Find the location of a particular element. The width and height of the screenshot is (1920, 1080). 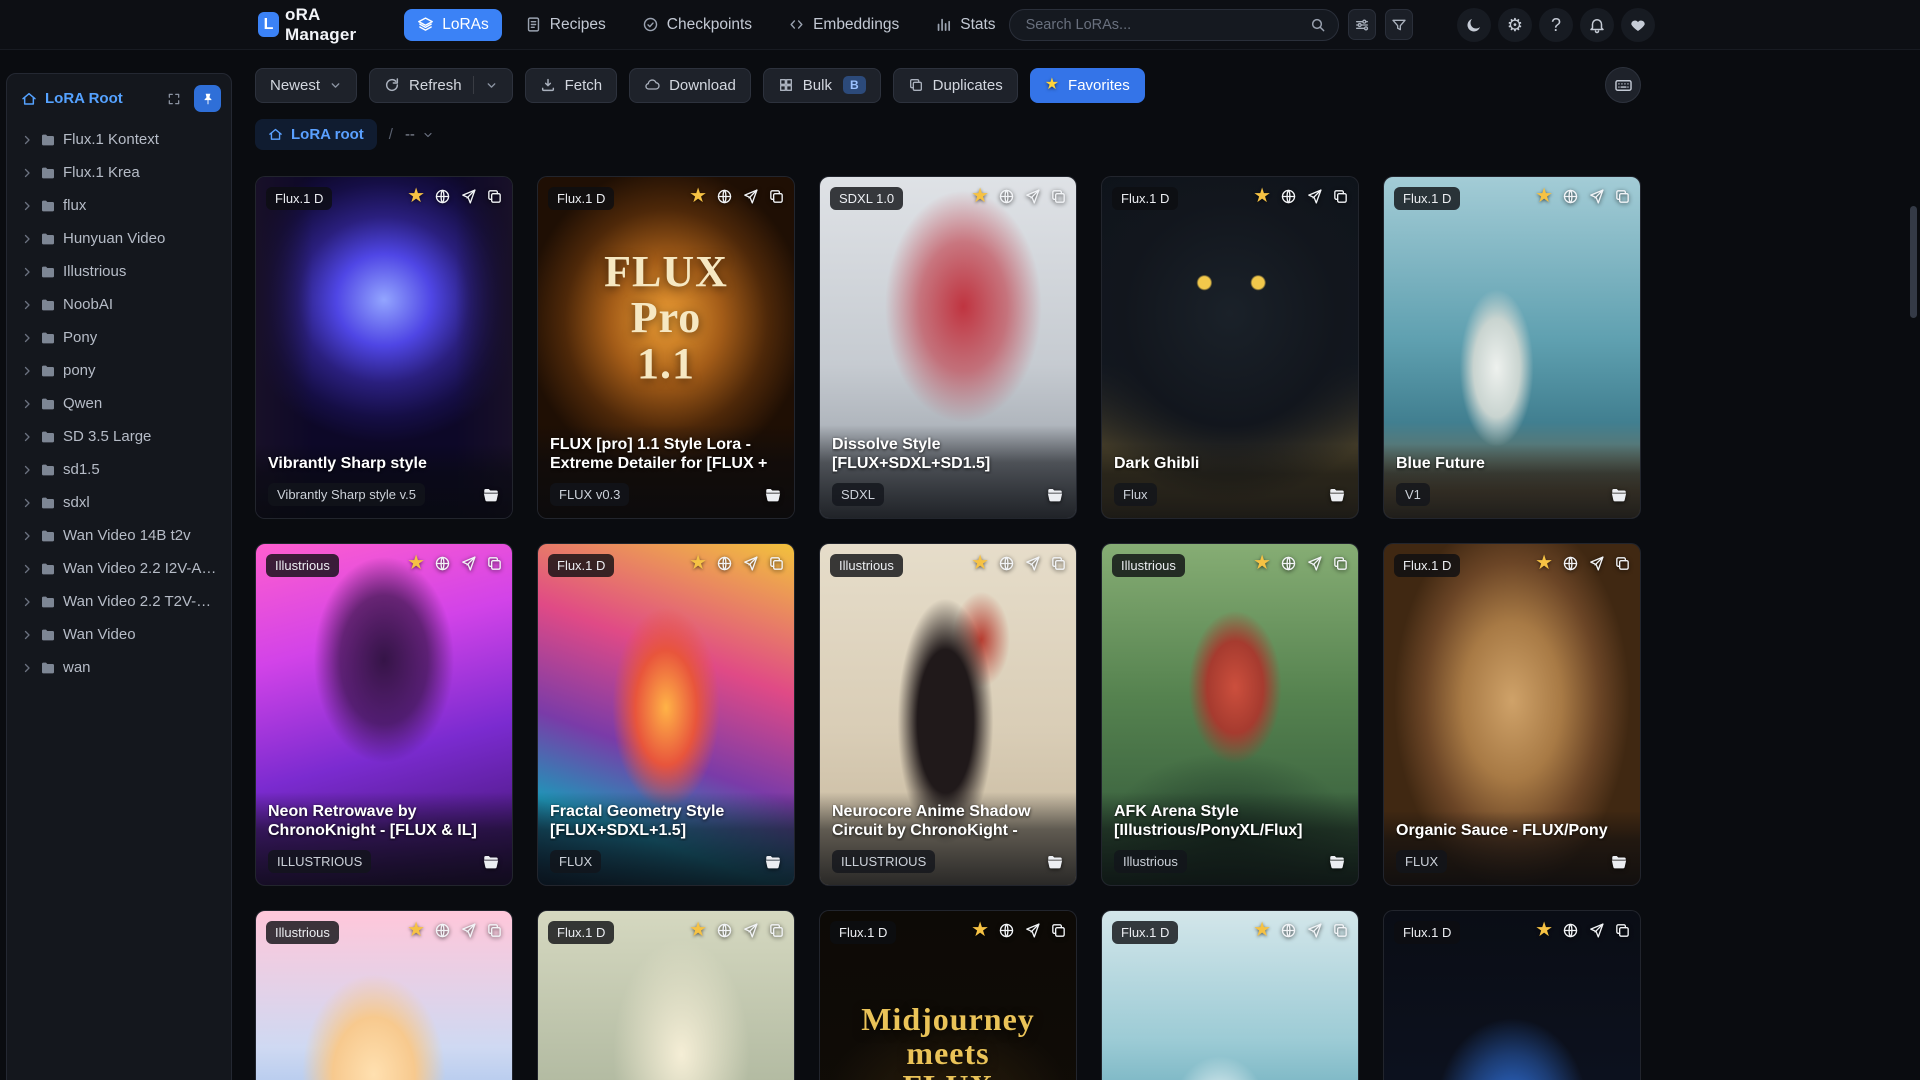

nav-tab-checkpoints: Checkpoints is located at coordinates (697, 25).